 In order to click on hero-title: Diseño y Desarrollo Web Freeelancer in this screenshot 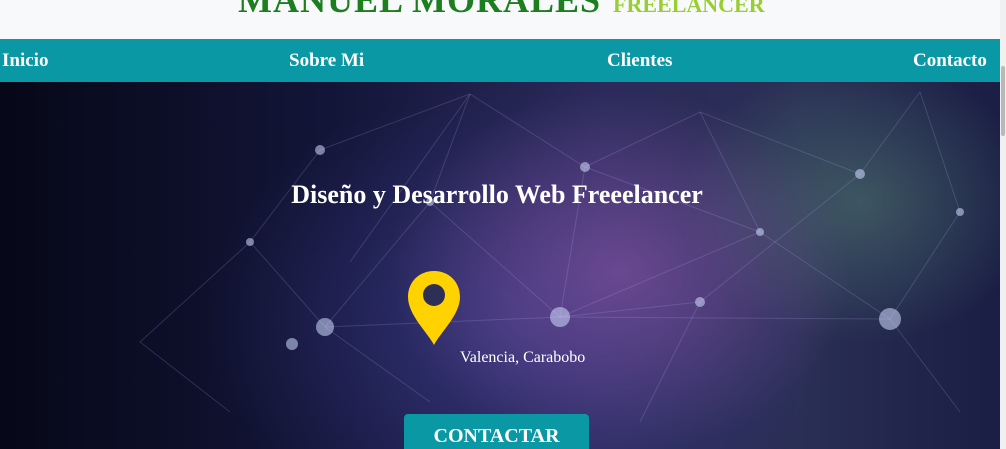, I will do `click(497, 194)`.